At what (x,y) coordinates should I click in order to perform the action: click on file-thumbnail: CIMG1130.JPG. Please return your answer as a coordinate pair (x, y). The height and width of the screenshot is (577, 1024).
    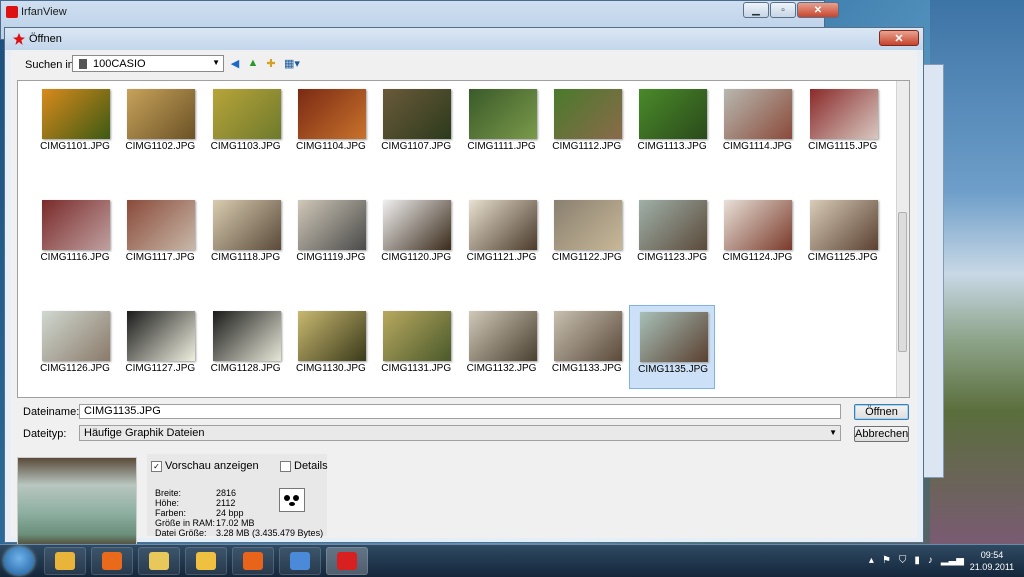
    Looking at the image, I should click on (331, 347).